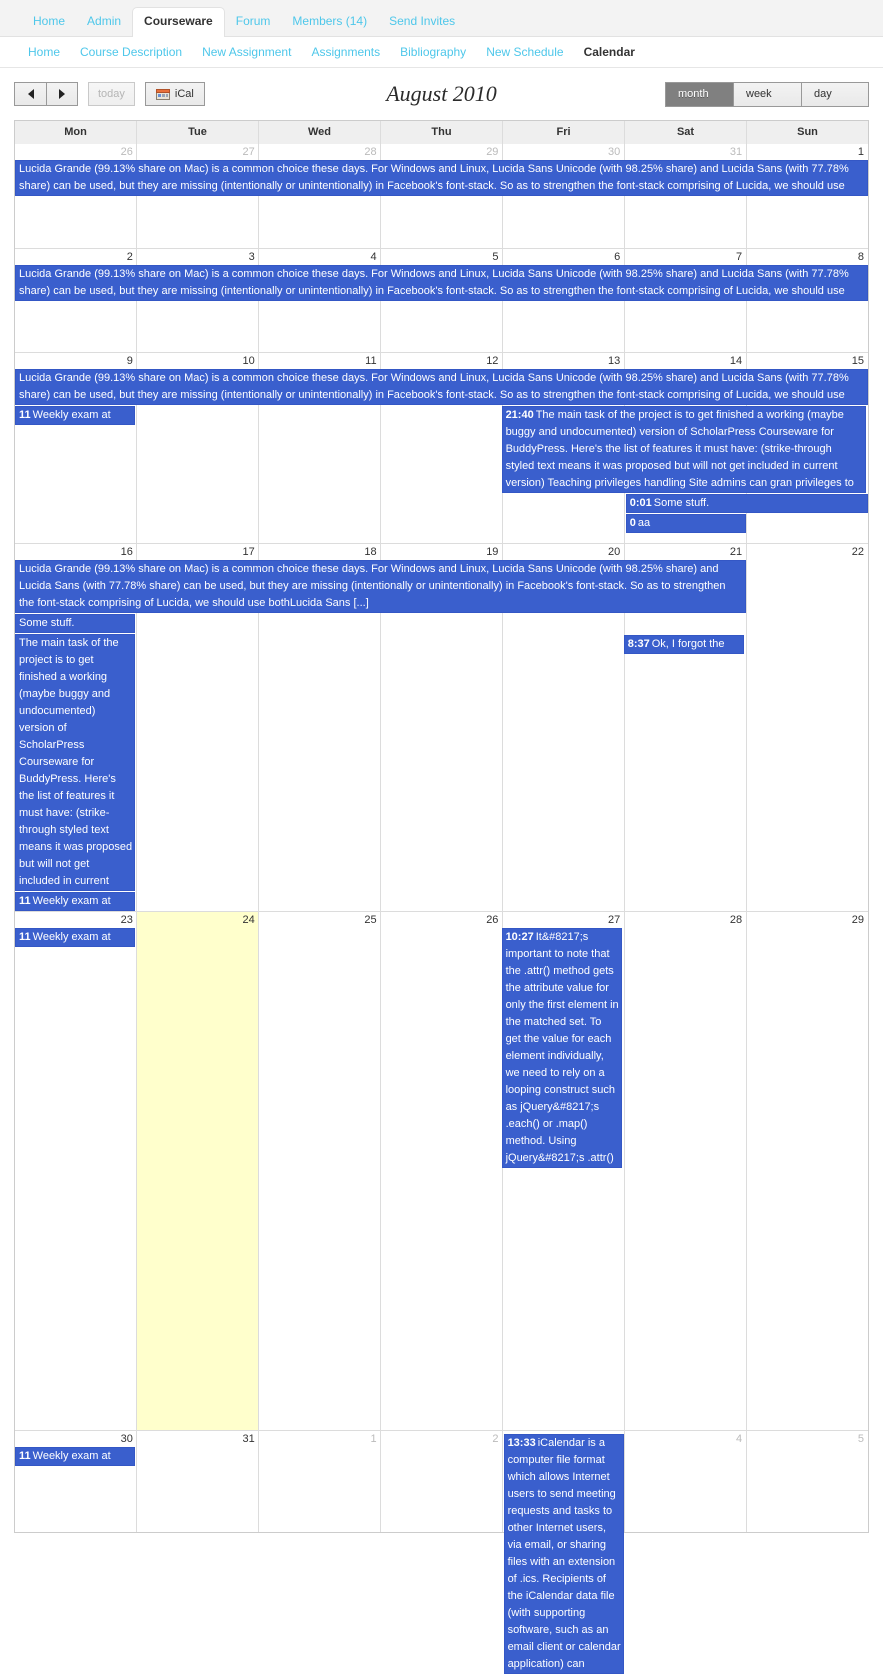 The height and width of the screenshot is (1676, 883). I want to click on day-number: 23, so click(76, 919).